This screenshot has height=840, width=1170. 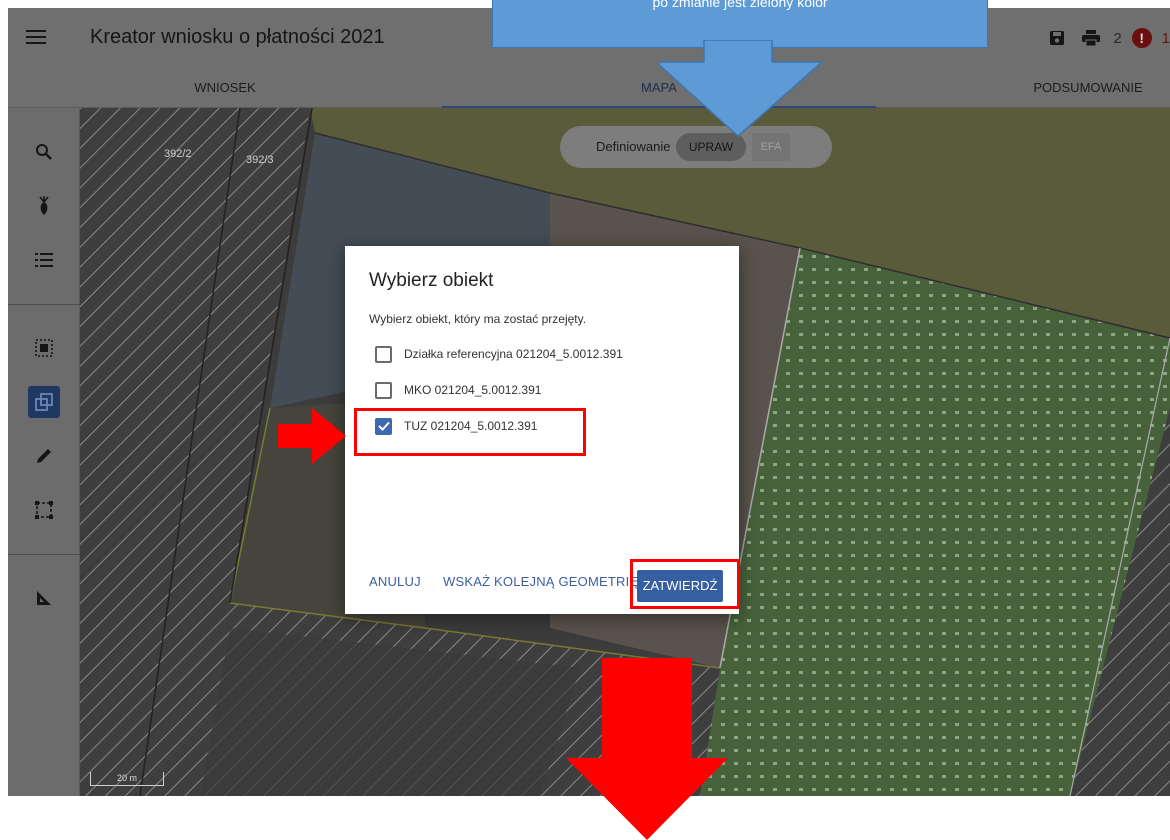 I want to click on error-icon-glyph: !, so click(x=1141, y=38).